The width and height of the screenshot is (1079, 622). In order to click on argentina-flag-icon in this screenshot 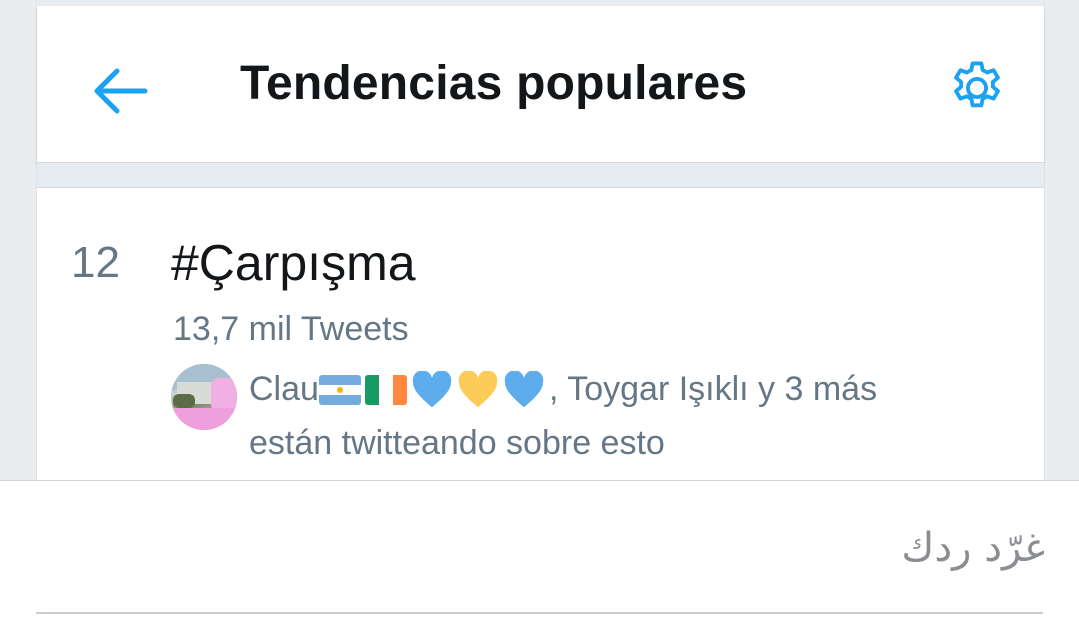, I will do `click(339, 389)`.